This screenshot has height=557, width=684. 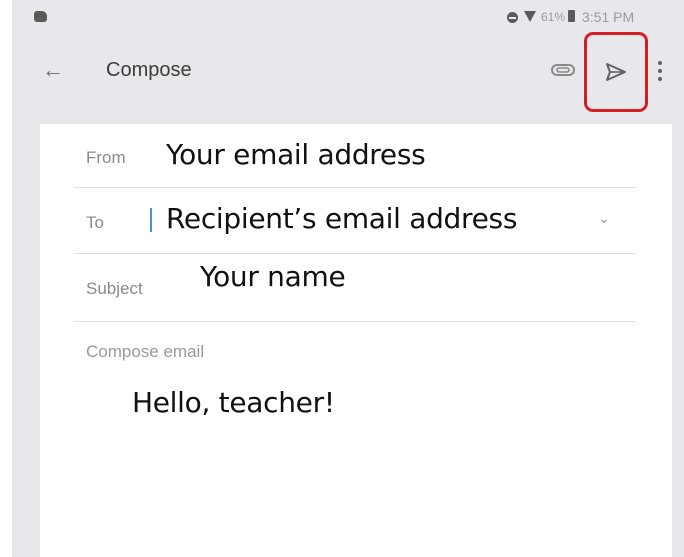 I want to click on compose-body-field: Hello, teacher!, so click(x=233, y=402).